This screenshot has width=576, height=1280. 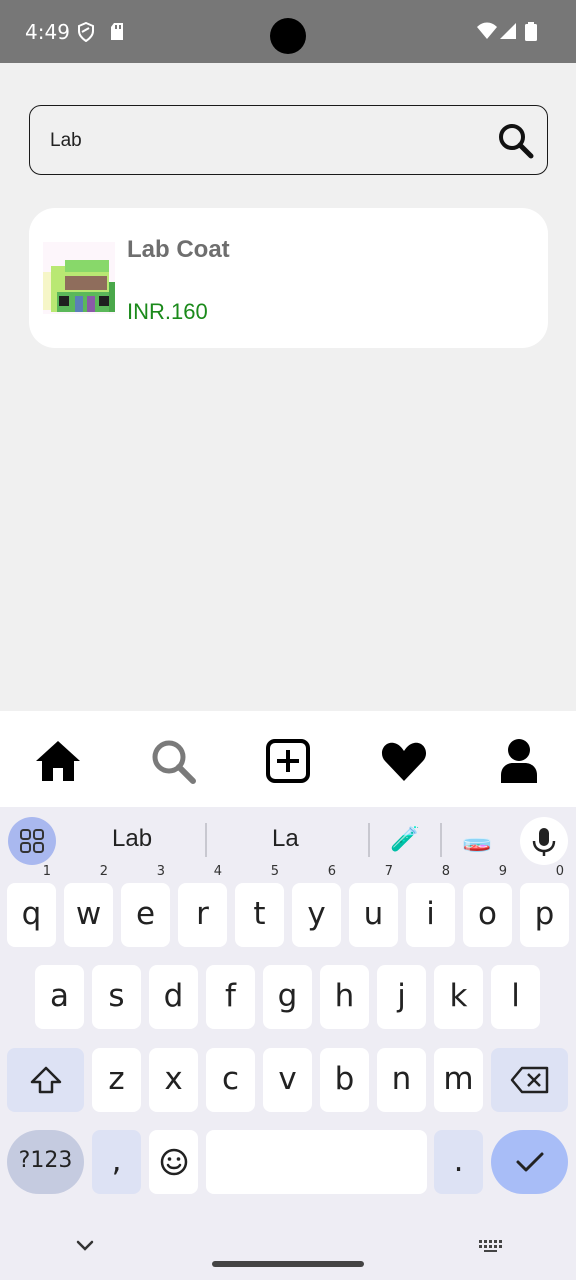 What do you see at coordinates (544, 841) in the screenshot?
I see `mic-icon` at bounding box center [544, 841].